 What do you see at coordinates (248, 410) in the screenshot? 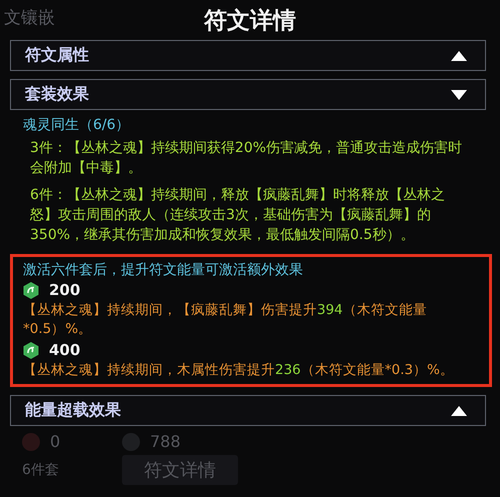
I see `section-header: 能量超载效果` at bounding box center [248, 410].